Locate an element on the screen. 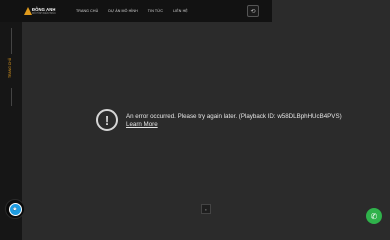 Image resolution: width=390 pixels, height=240 pixels. refresh-button: ⟲ is located at coordinates (253, 11).